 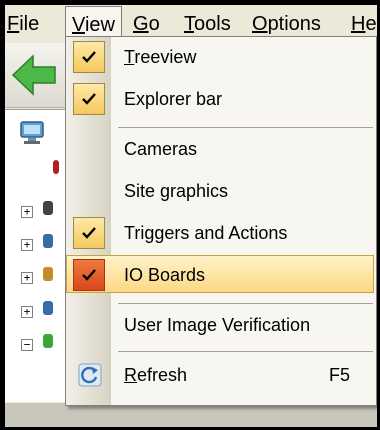 I want to click on tree-expander-5: −, so click(x=27, y=345).